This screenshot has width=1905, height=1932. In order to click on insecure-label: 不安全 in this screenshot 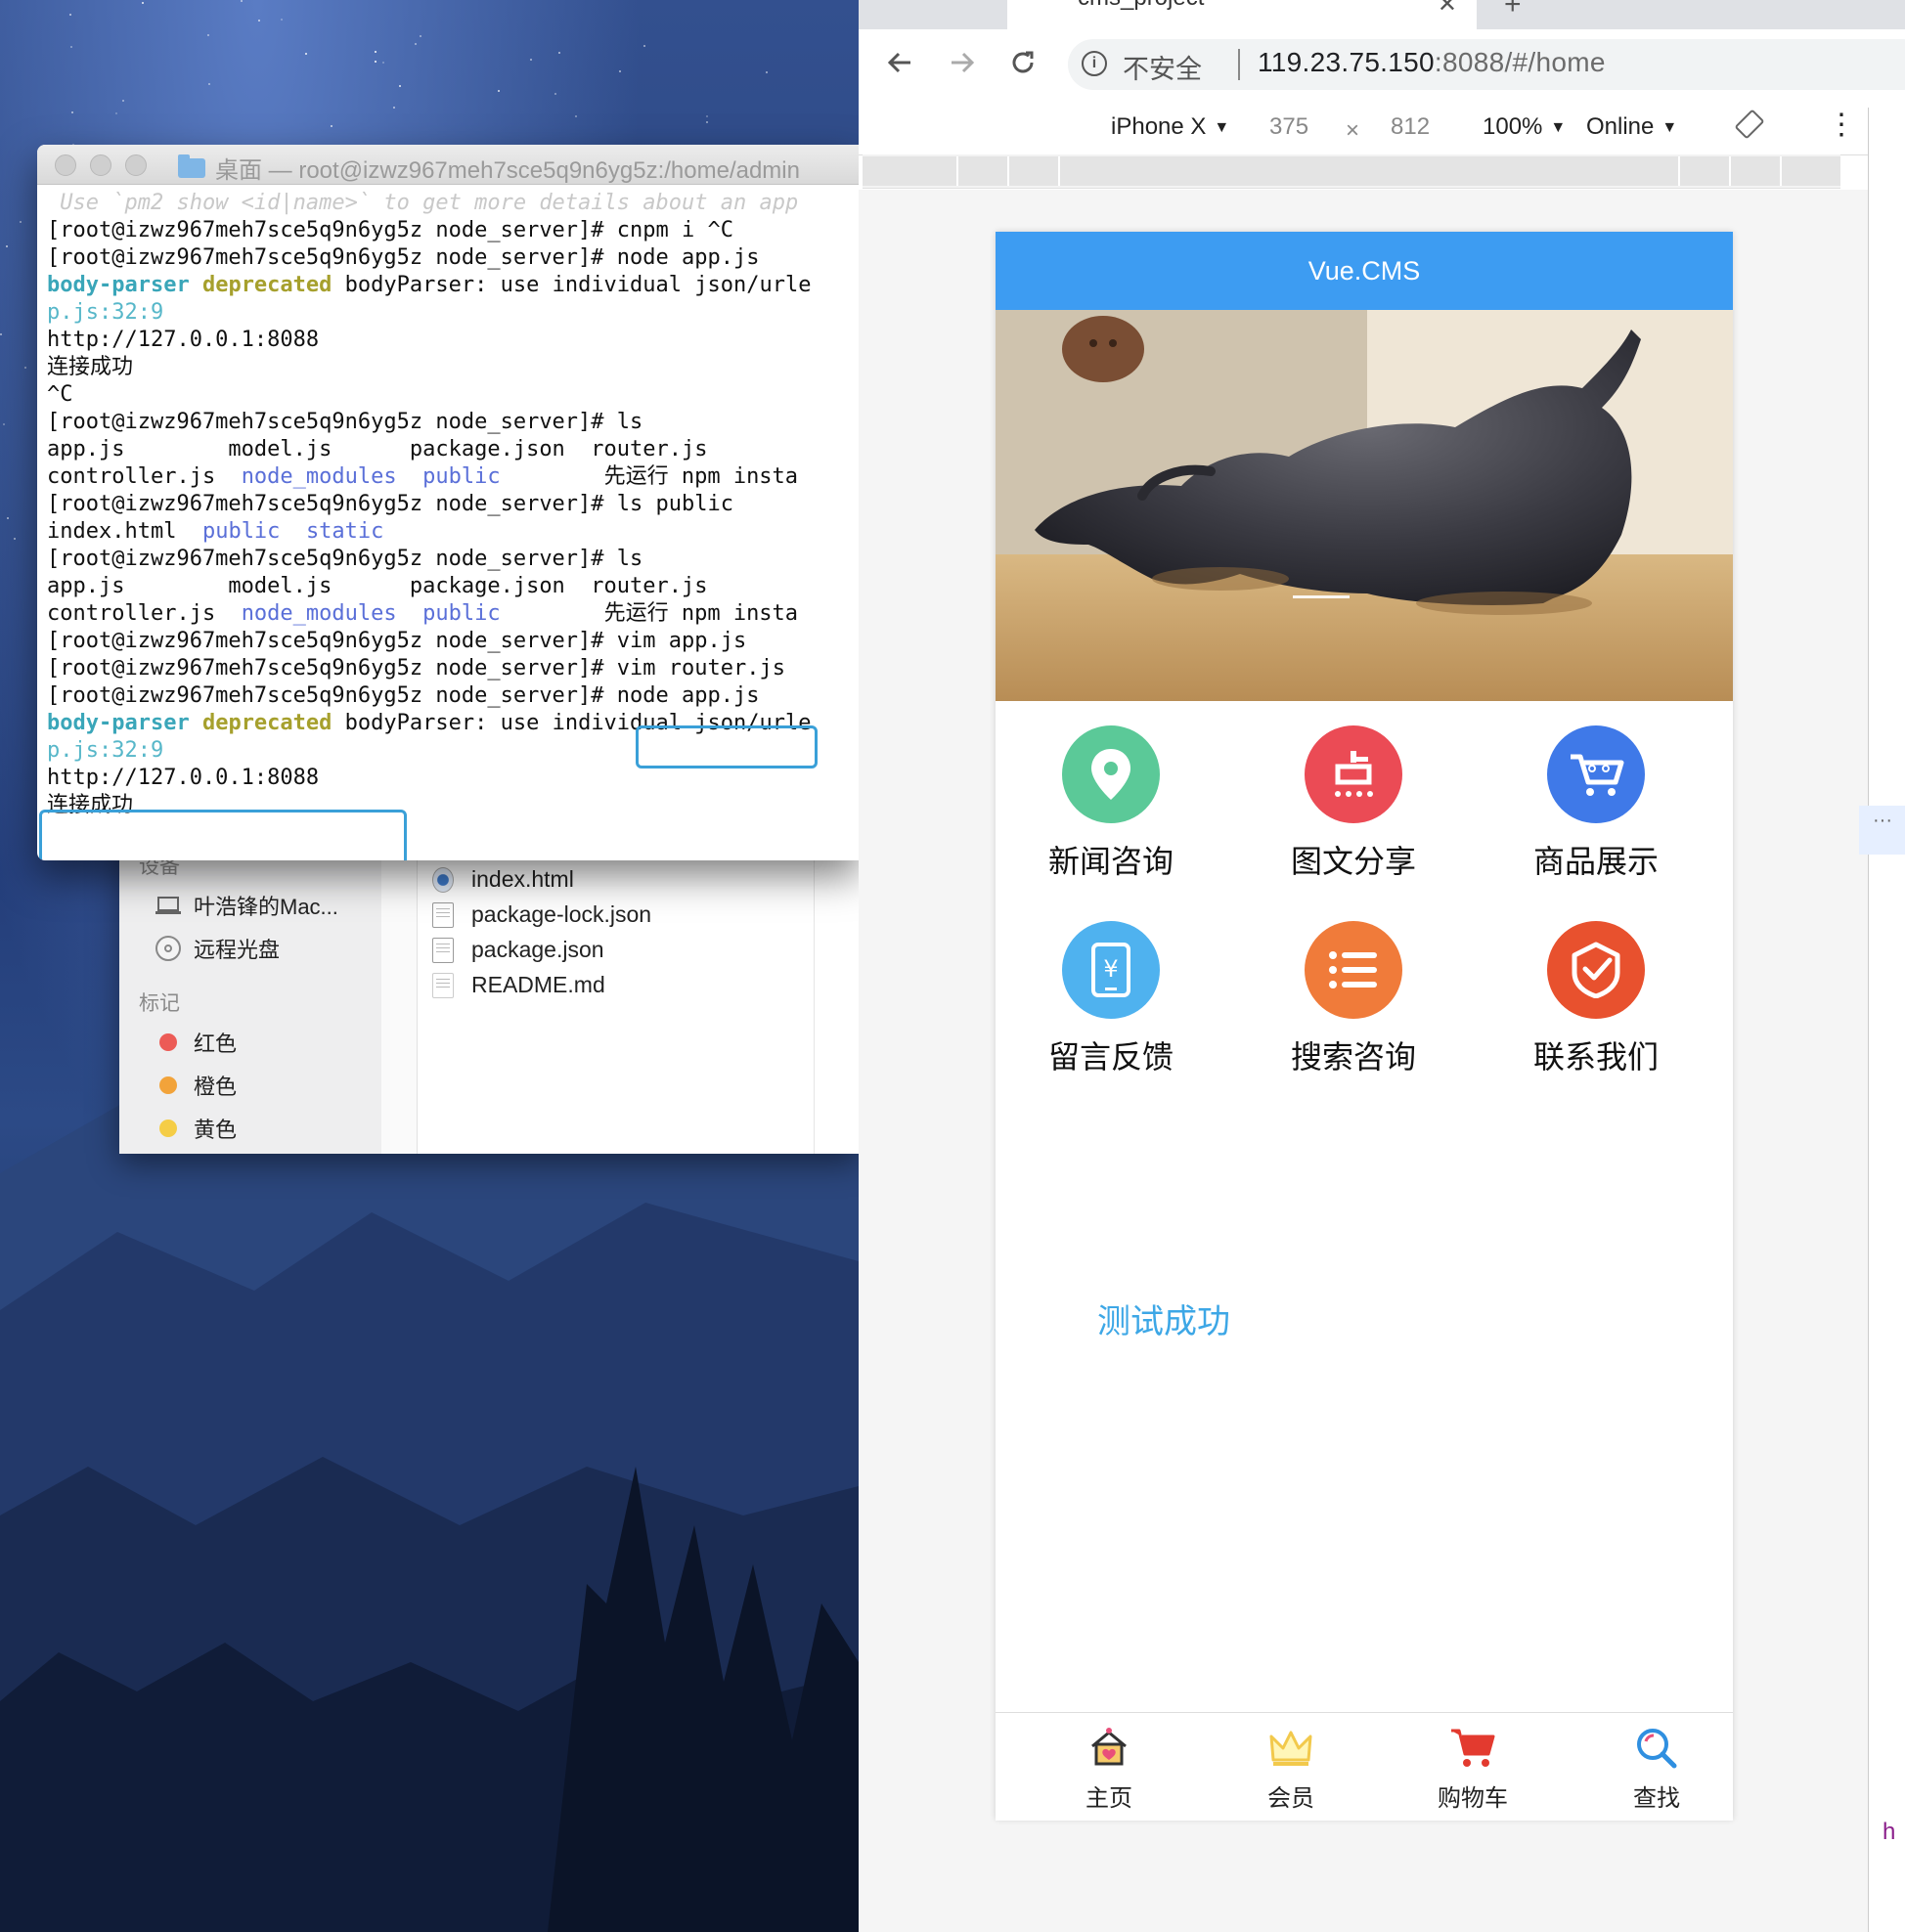, I will do `click(1162, 69)`.